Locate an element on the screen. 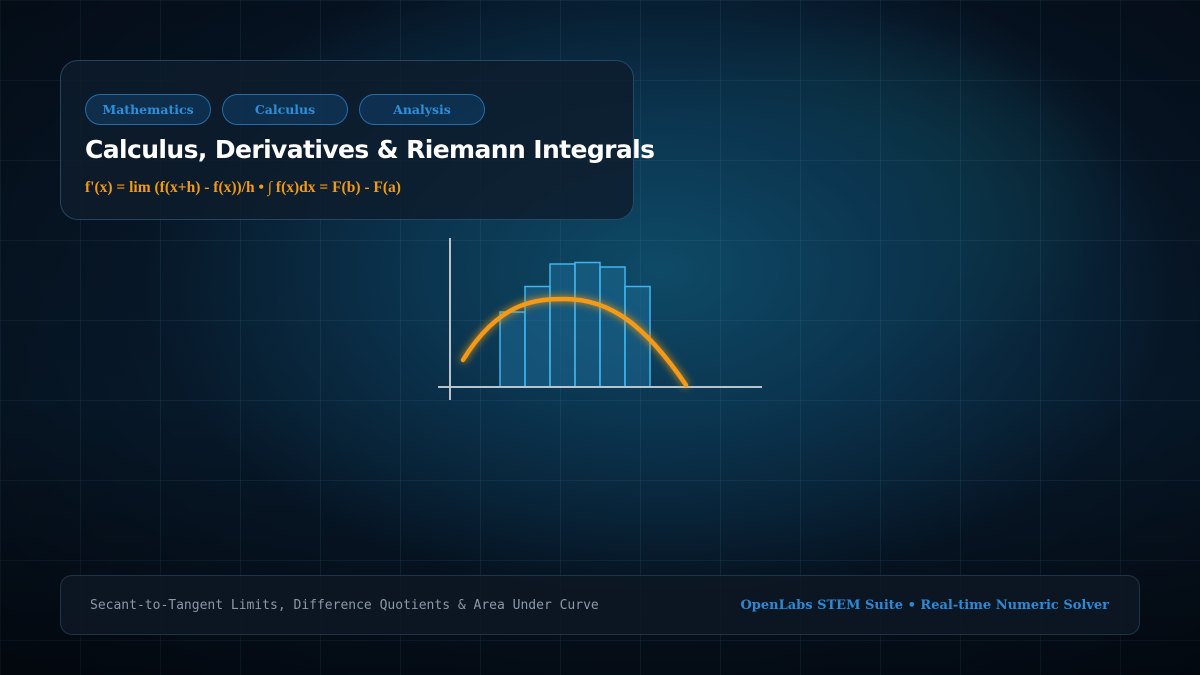  tag-list: Mathematics Calculus Analysis is located at coordinates (285, 109).